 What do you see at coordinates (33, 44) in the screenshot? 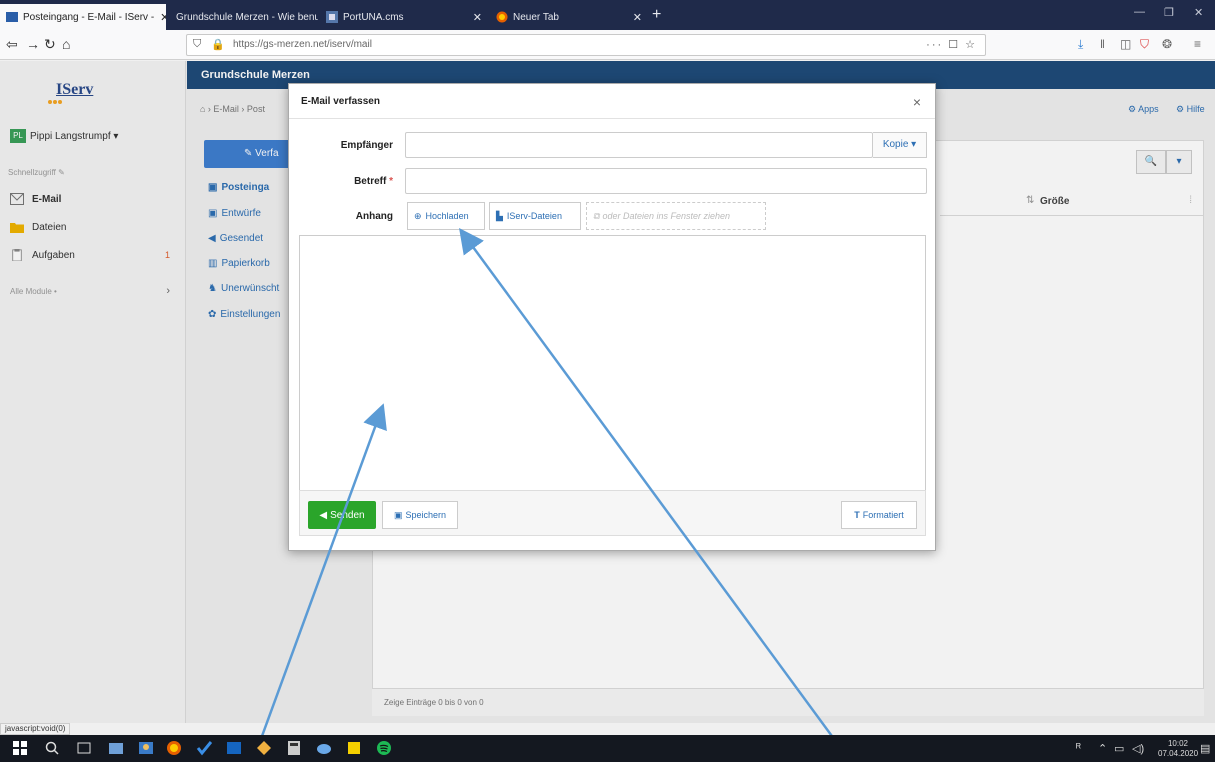
I see `forward-icon: →` at bounding box center [33, 44].